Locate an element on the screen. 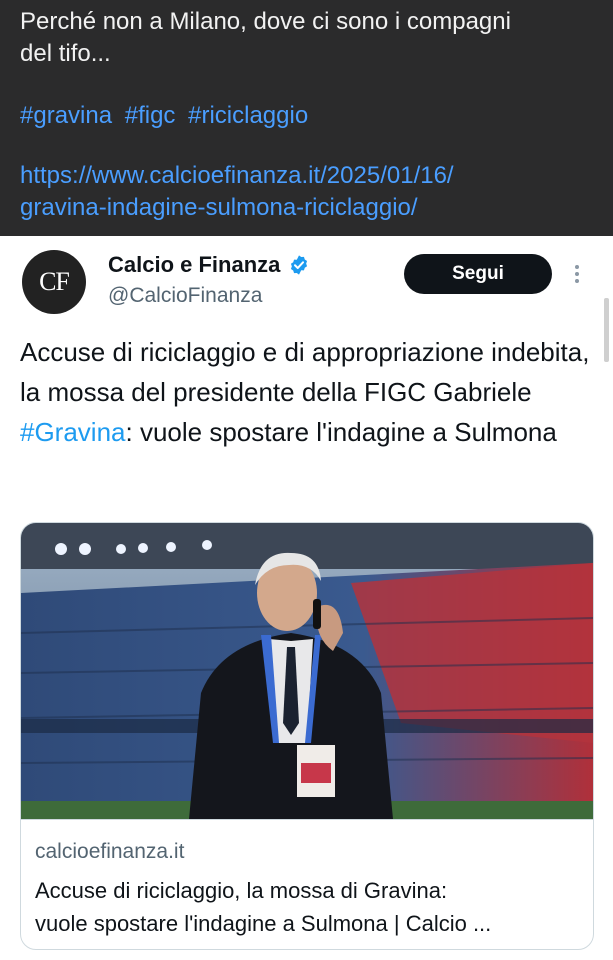  hashtag-link: #figc is located at coordinates (150, 115).